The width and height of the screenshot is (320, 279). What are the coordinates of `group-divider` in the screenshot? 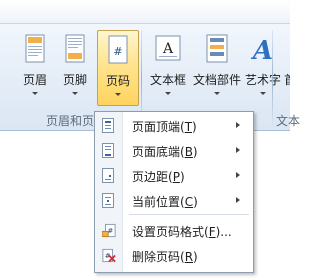 It's located at (272, 79).